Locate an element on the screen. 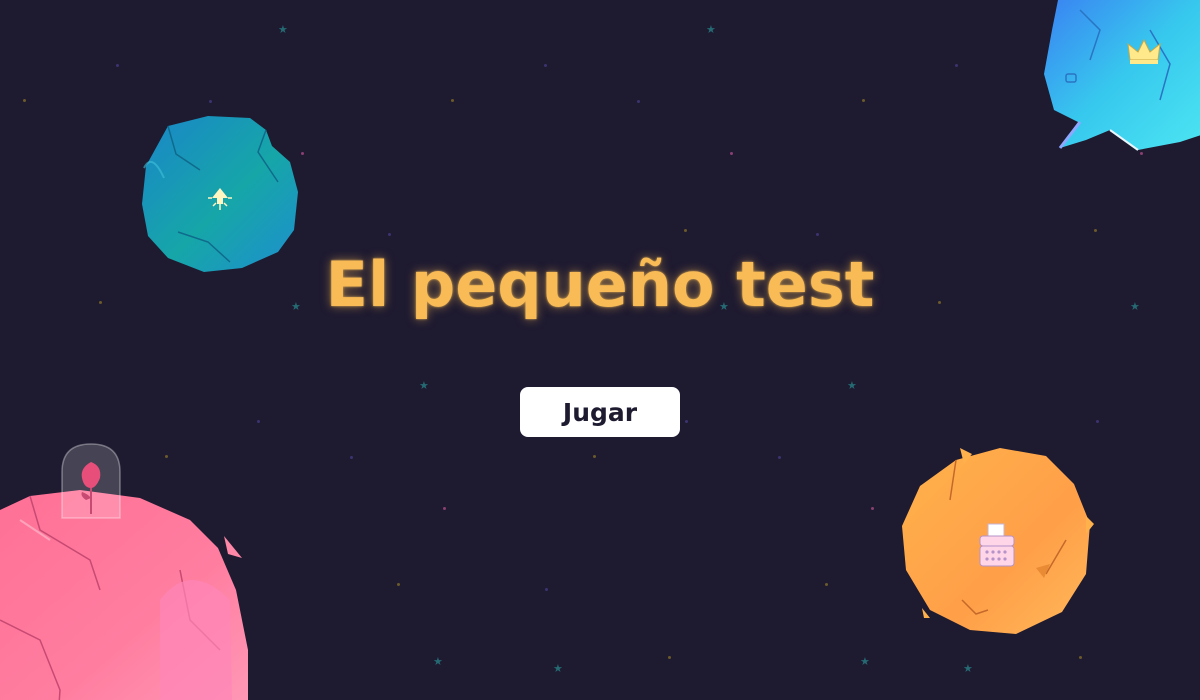  pink-planet is located at coordinates (130, 570).